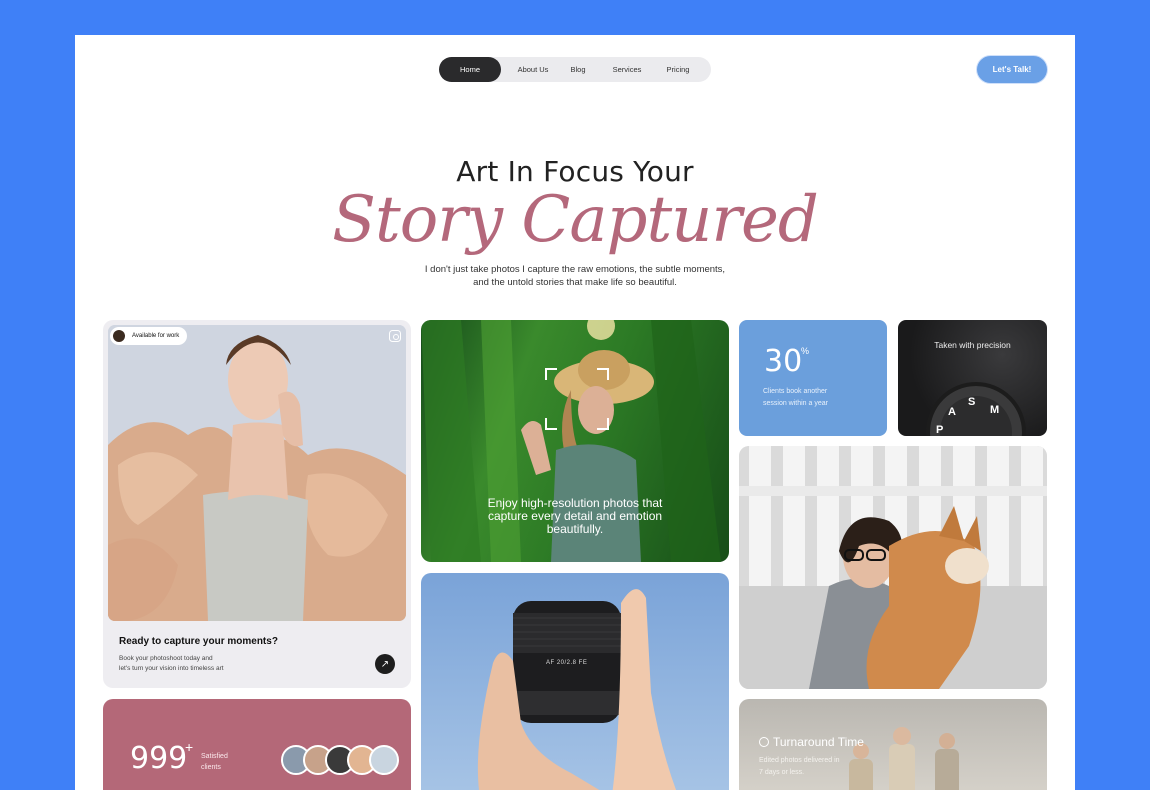  Describe the element at coordinates (575, 220) in the screenshot. I see `hero-heading-line2: Story Captured` at that location.